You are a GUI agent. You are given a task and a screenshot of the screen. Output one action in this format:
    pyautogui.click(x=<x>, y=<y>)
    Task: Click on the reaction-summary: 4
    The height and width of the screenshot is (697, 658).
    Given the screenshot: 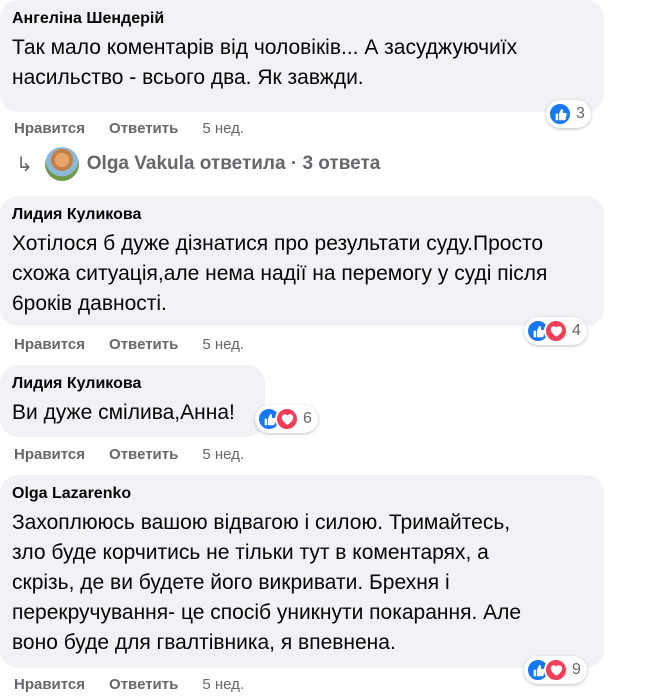 What is the action you would take?
    pyautogui.click(x=555, y=331)
    